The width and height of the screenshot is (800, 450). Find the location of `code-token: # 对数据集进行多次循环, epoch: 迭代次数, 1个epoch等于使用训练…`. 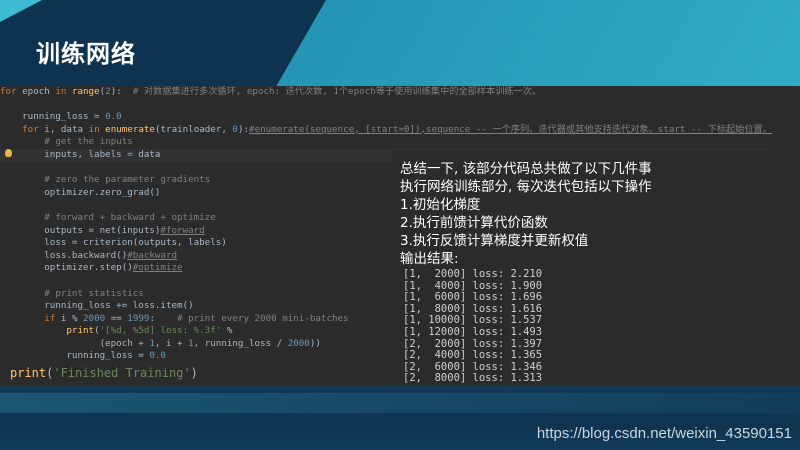

code-token: # 对数据集进行多次循环, epoch: 迭代次数, 1个epoch等于使用训练… is located at coordinates (337, 91).